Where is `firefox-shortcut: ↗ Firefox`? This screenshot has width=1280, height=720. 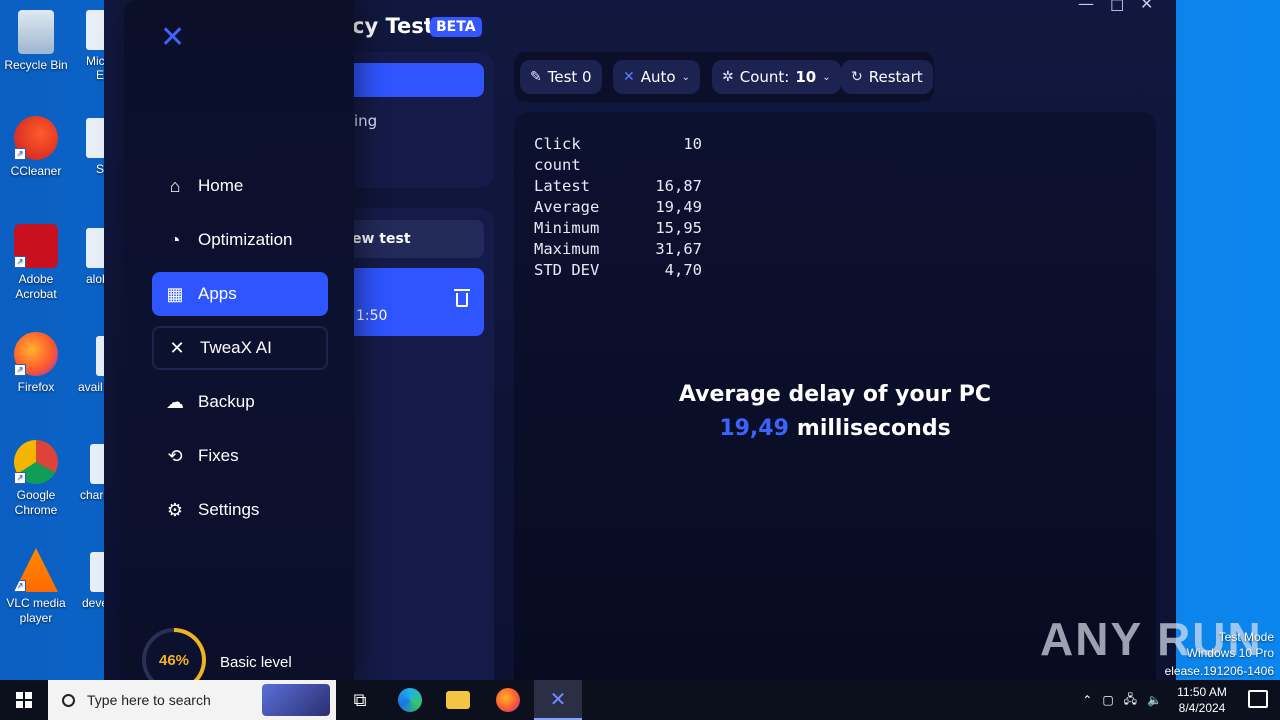 firefox-shortcut: ↗ Firefox is located at coordinates (36, 363).